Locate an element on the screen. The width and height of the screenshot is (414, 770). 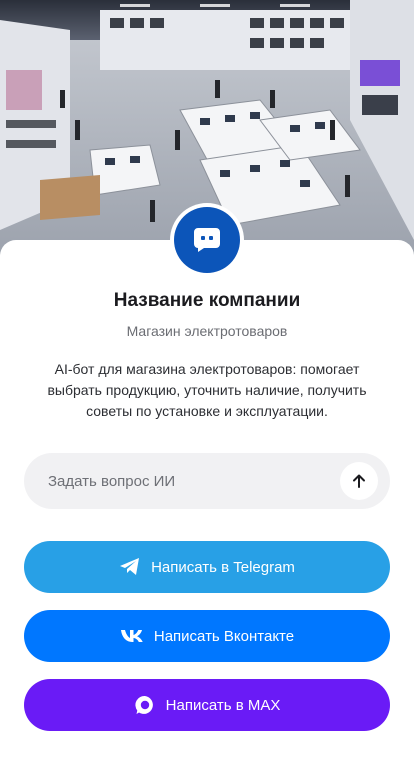
max-button-label: Написать в MAX is located at coordinates (223, 705).